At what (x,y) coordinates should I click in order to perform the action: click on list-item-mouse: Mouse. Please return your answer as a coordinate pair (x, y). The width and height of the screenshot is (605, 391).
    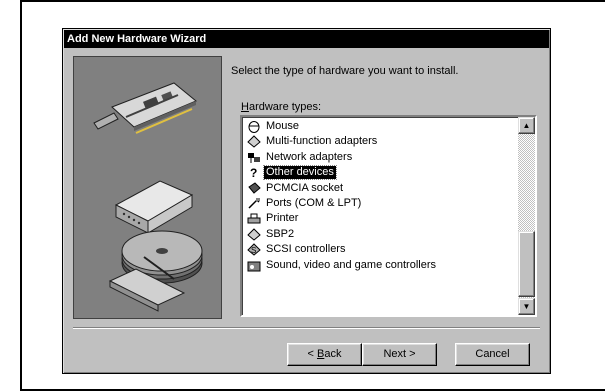
    Looking at the image, I should click on (382, 126).